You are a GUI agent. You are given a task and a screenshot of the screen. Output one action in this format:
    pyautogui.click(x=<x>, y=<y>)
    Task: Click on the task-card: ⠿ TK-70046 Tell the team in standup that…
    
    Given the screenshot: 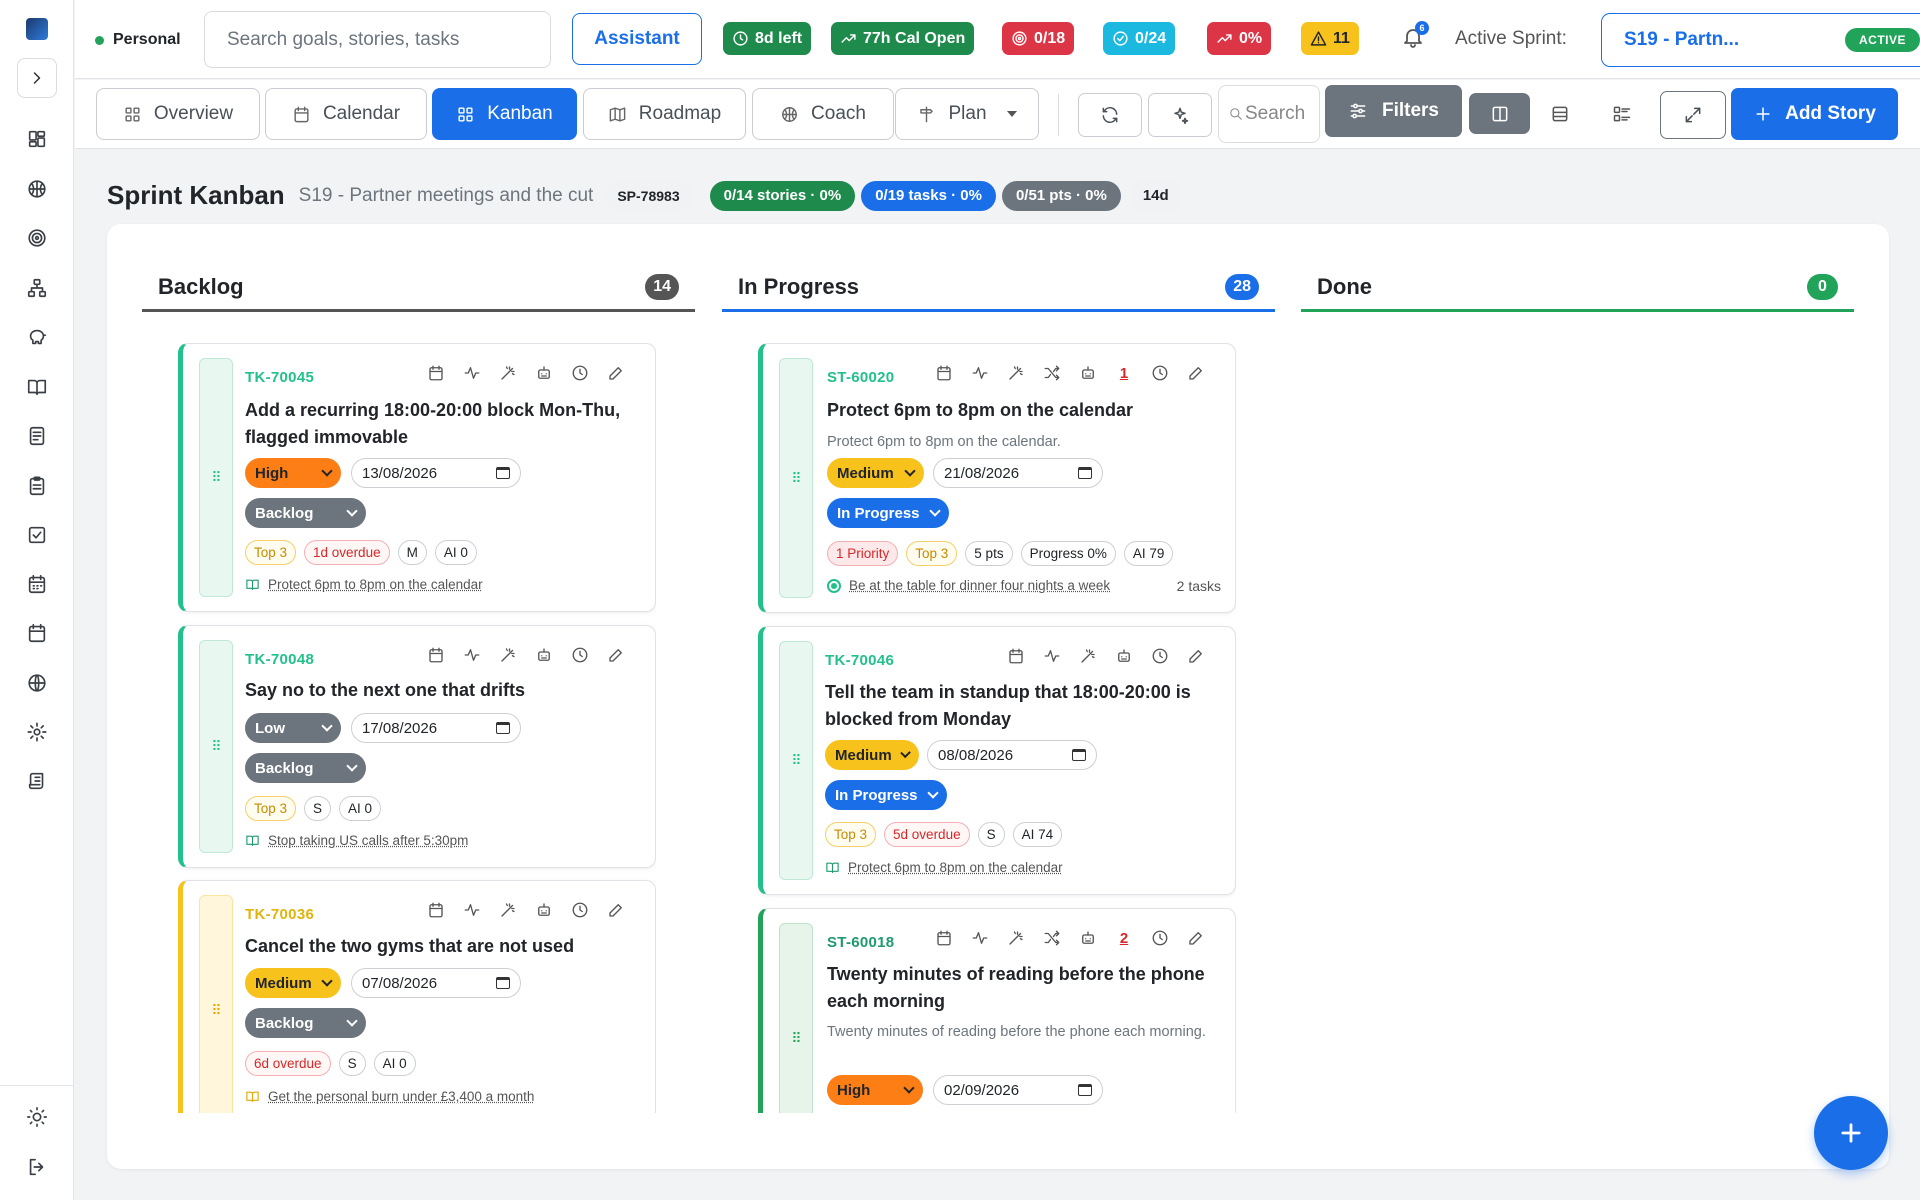 What is the action you would take?
    pyautogui.click(x=997, y=760)
    